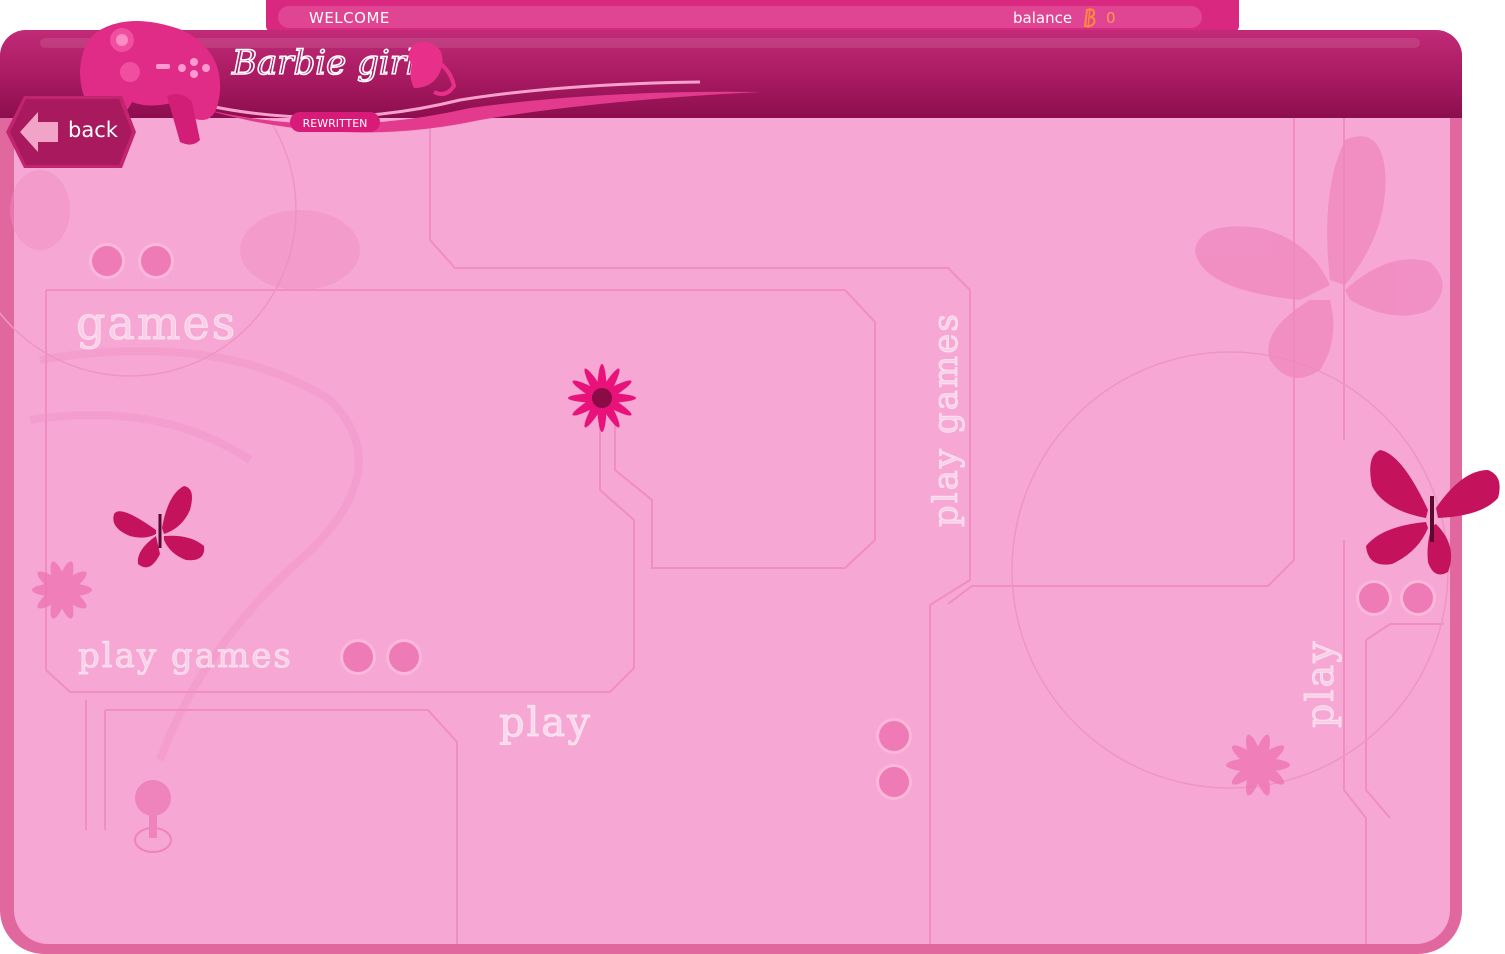 The image size is (1505, 954). What do you see at coordinates (159, 527) in the screenshot?
I see `butterfly-icon` at bounding box center [159, 527].